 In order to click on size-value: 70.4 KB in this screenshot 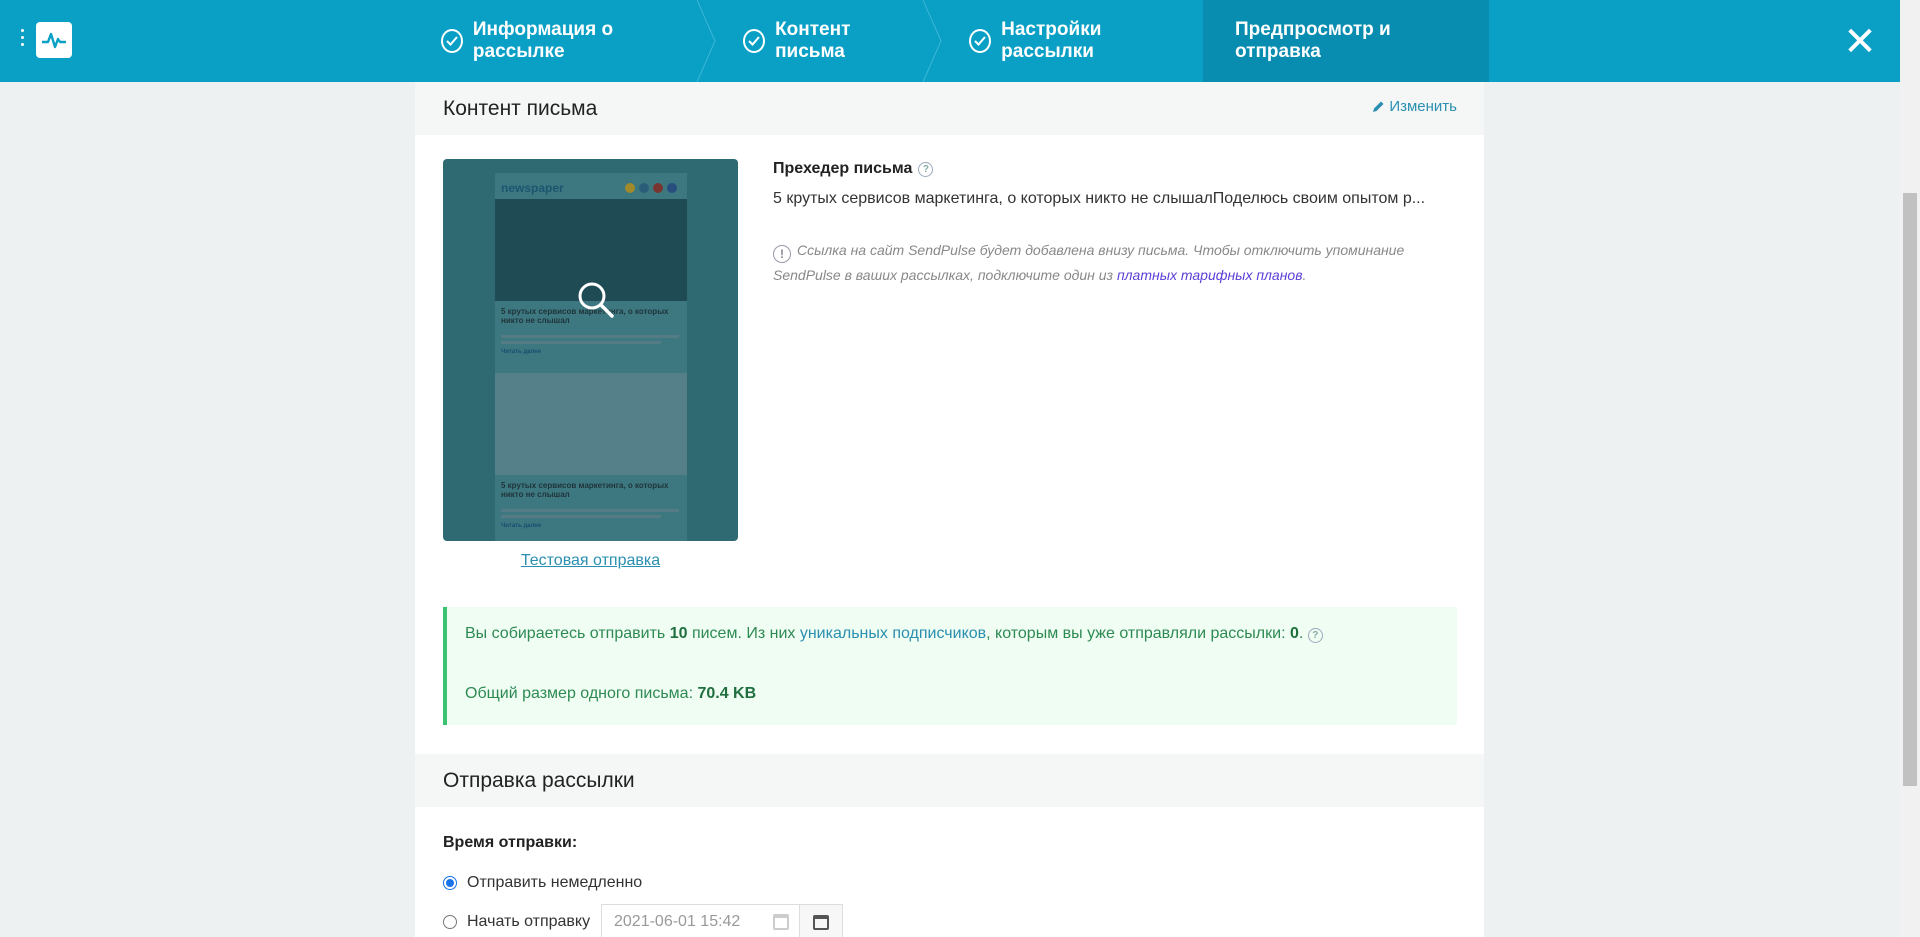, I will do `click(727, 693)`.